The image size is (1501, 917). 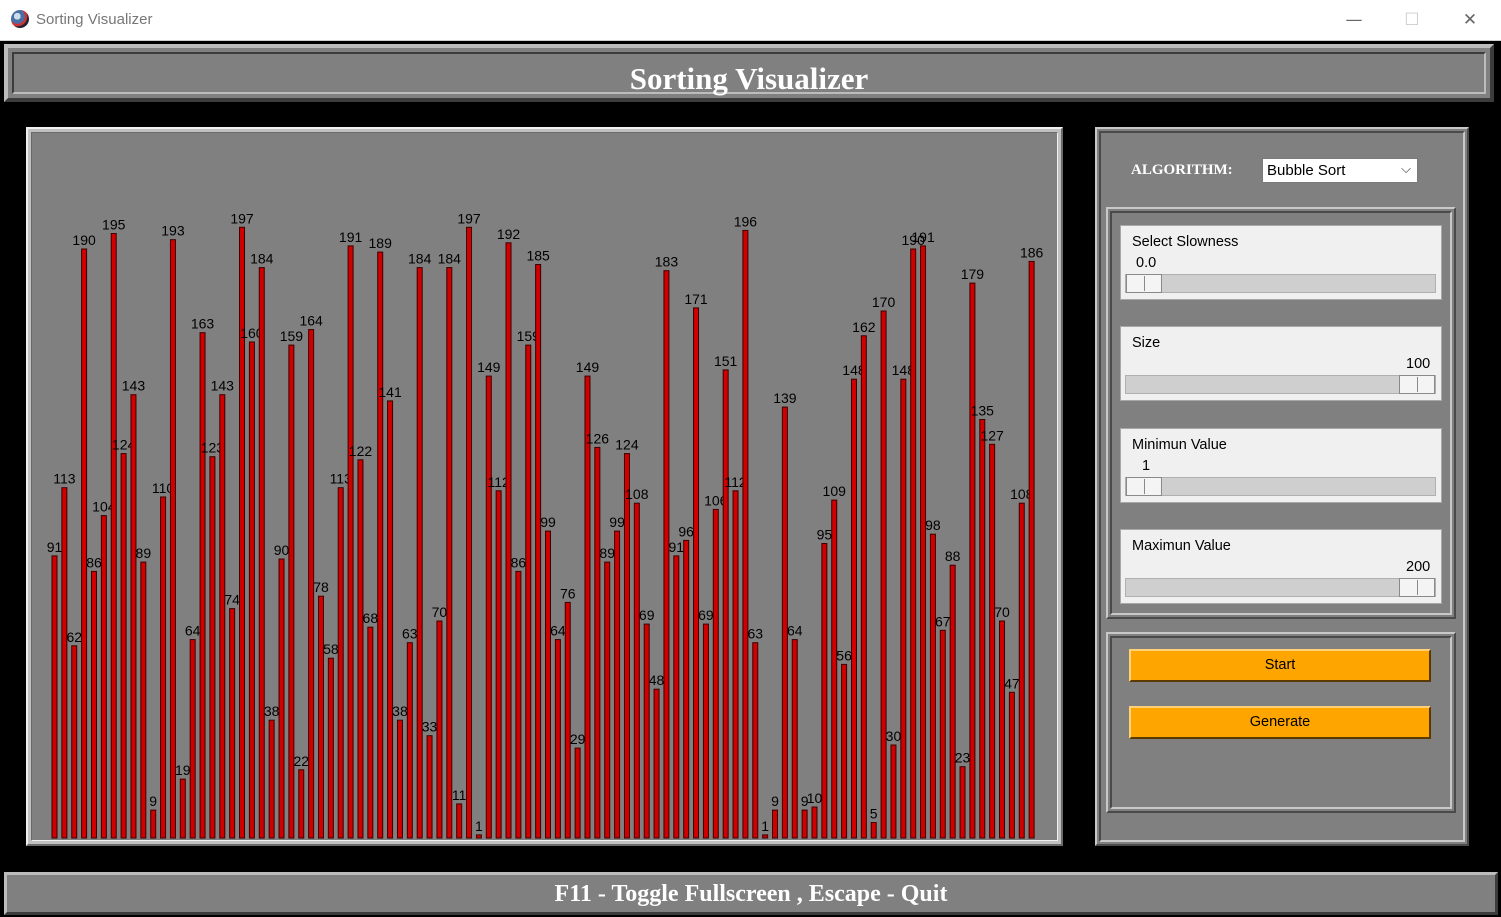 I want to click on bar-value-label-57: 89, so click(x=607, y=553).